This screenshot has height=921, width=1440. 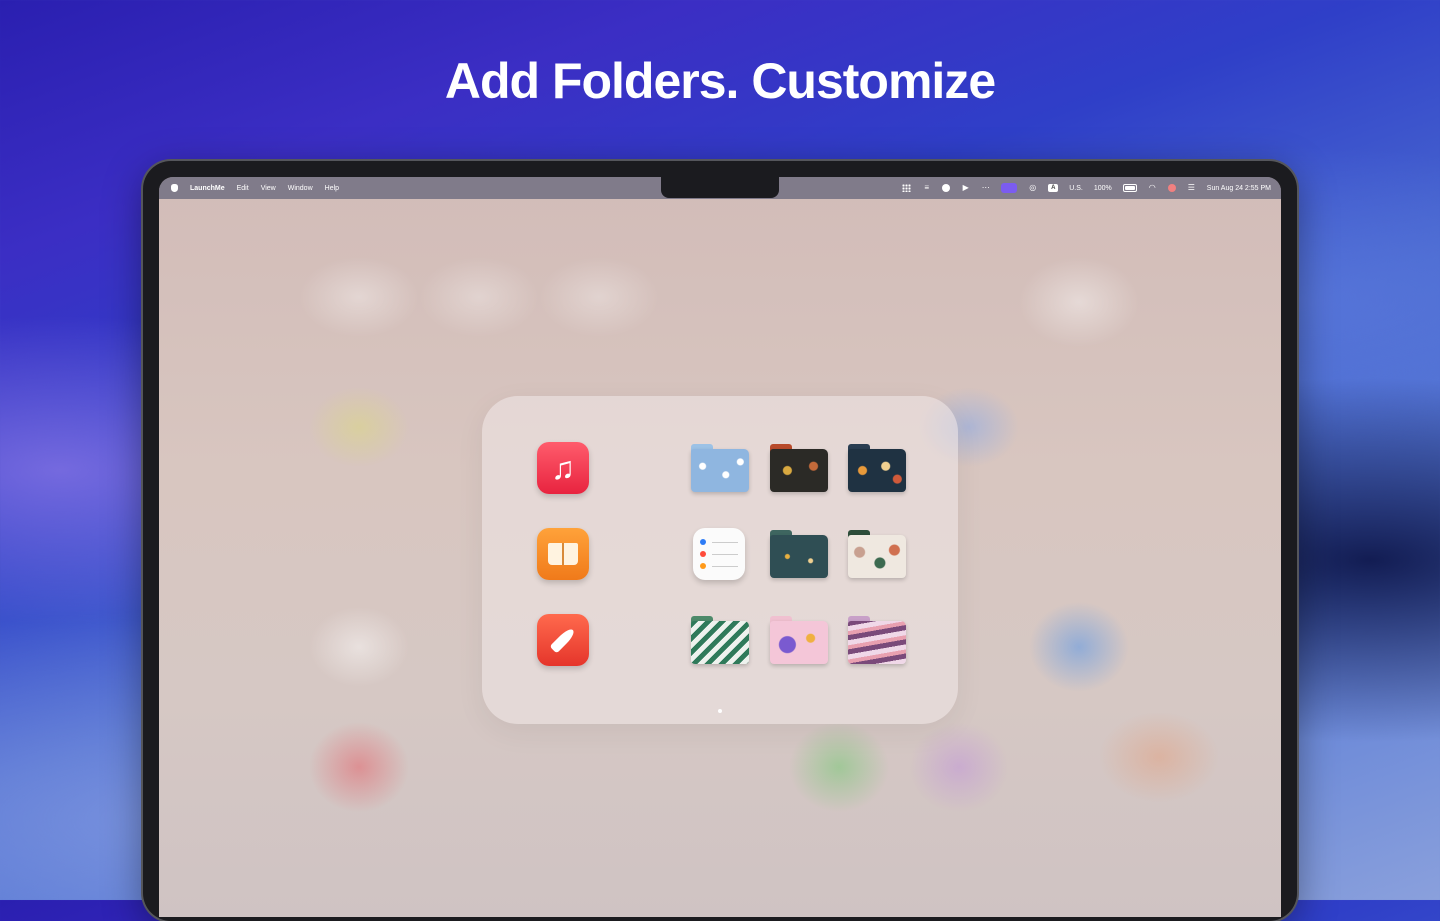 What do you see at coordinates (907, 188) in the screenshot?
I see `grid-icon` at bounding box center [907, 188].